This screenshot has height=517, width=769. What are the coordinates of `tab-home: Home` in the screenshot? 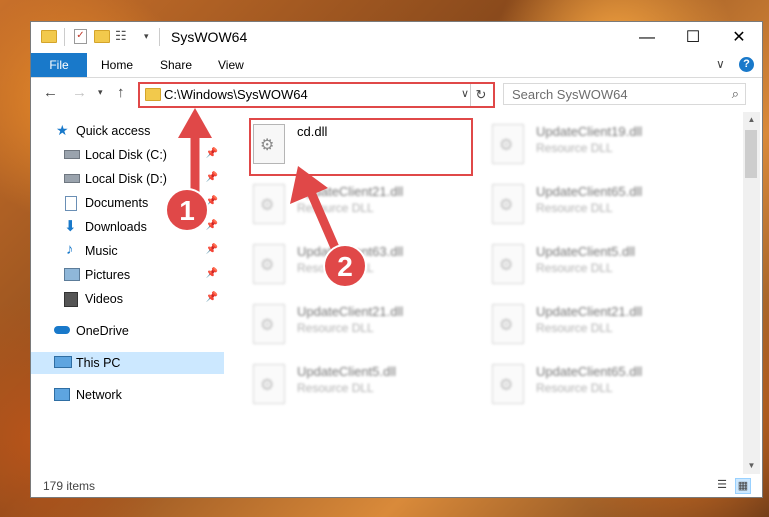 It's located at (117, 65).